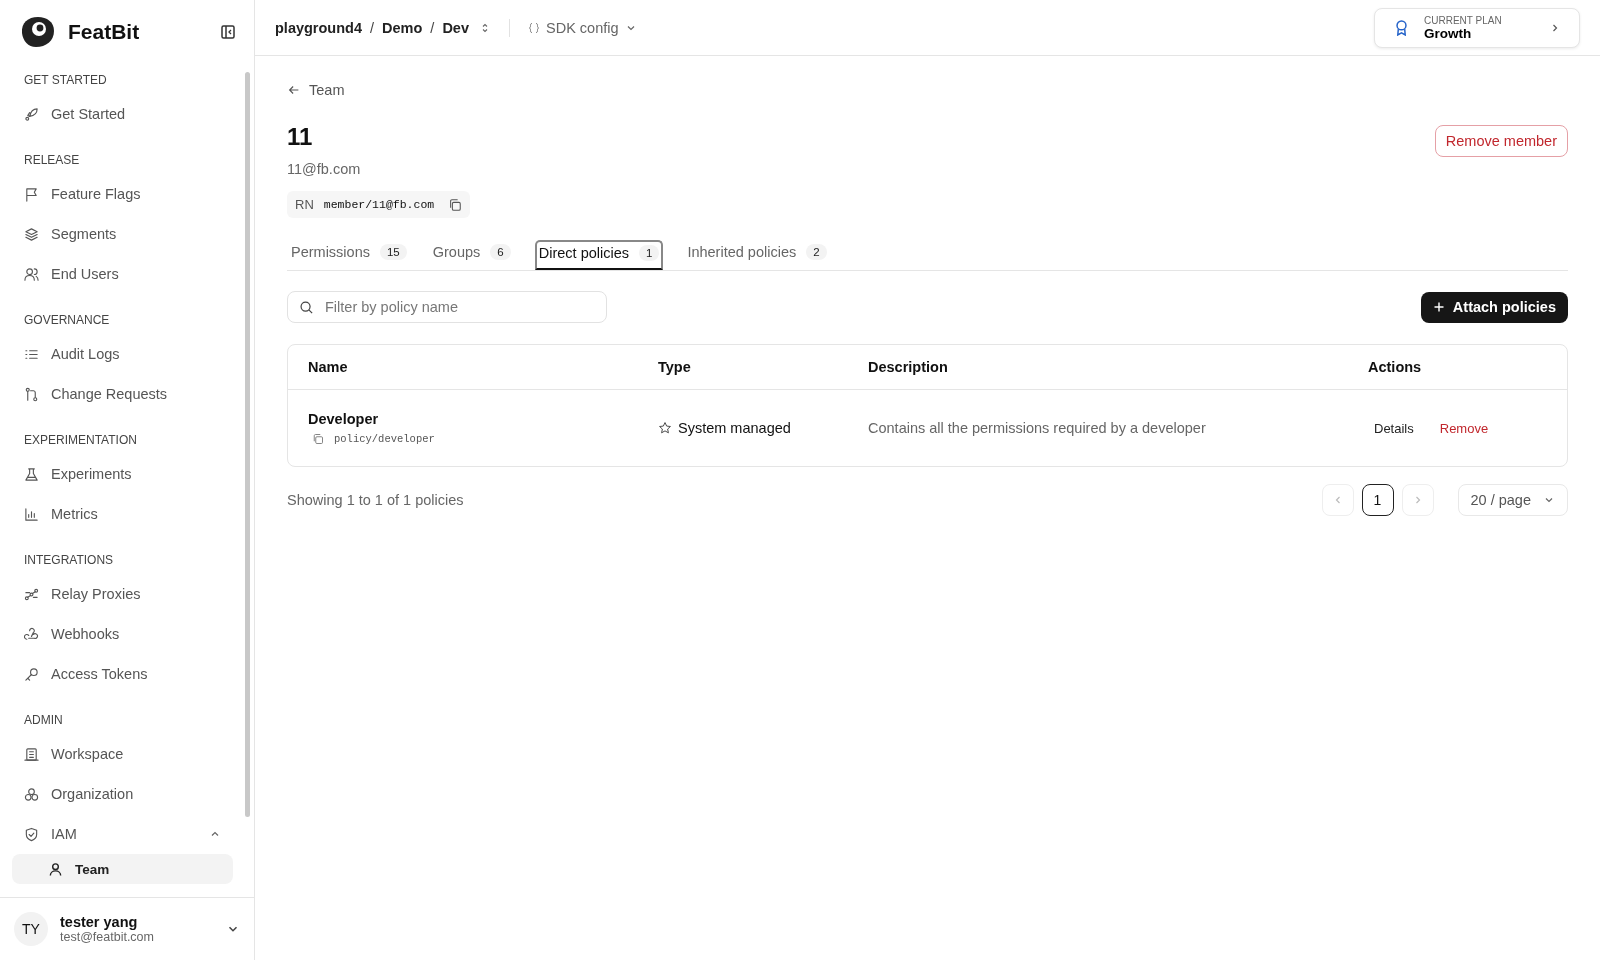 Image resolution: width=1600 pixels, height=960 pixels. I want to click on column-header: Name, so click(328, 367).